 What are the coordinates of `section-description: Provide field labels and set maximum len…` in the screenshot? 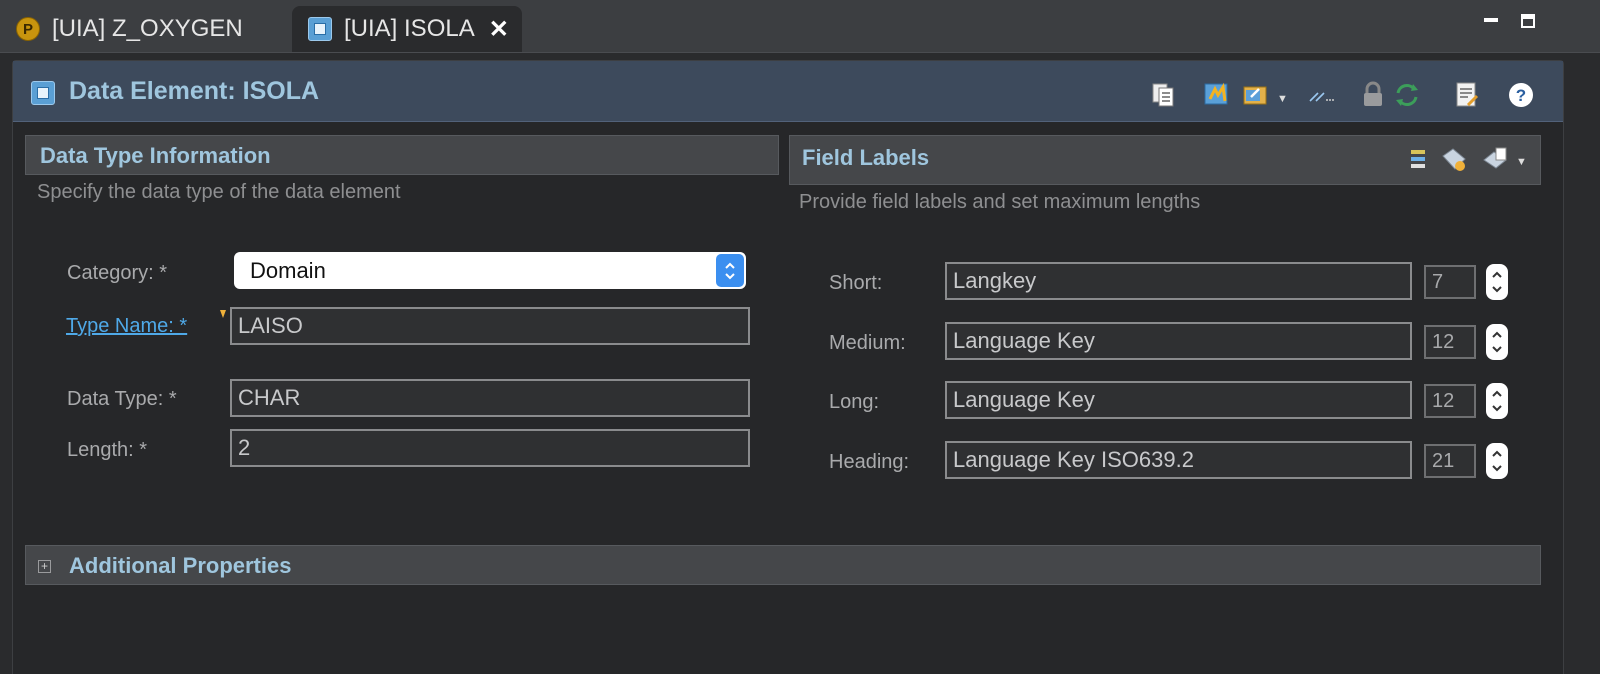 It's located at (1000, 202).